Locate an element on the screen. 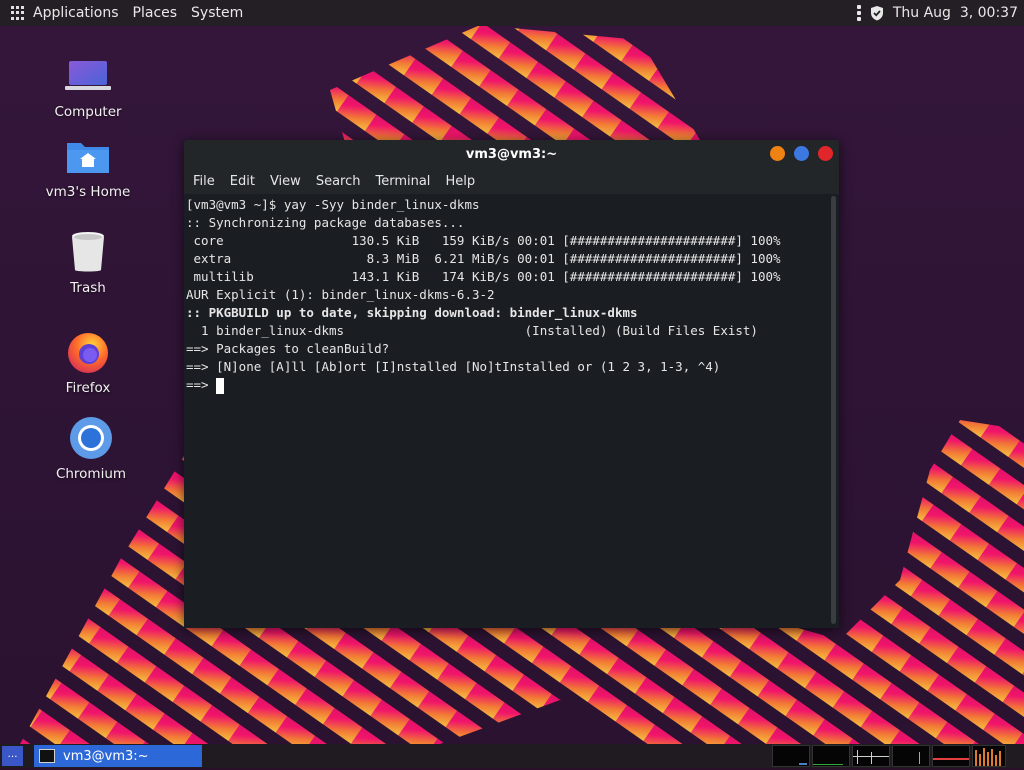  cpu-monitor-graph is located at coordinates (791, 756).